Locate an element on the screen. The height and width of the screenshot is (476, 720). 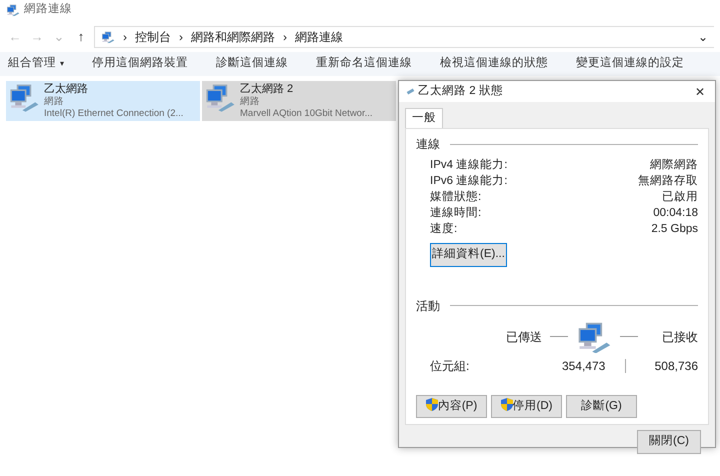
group-label: 活動 is located at coordinates (428, 306).